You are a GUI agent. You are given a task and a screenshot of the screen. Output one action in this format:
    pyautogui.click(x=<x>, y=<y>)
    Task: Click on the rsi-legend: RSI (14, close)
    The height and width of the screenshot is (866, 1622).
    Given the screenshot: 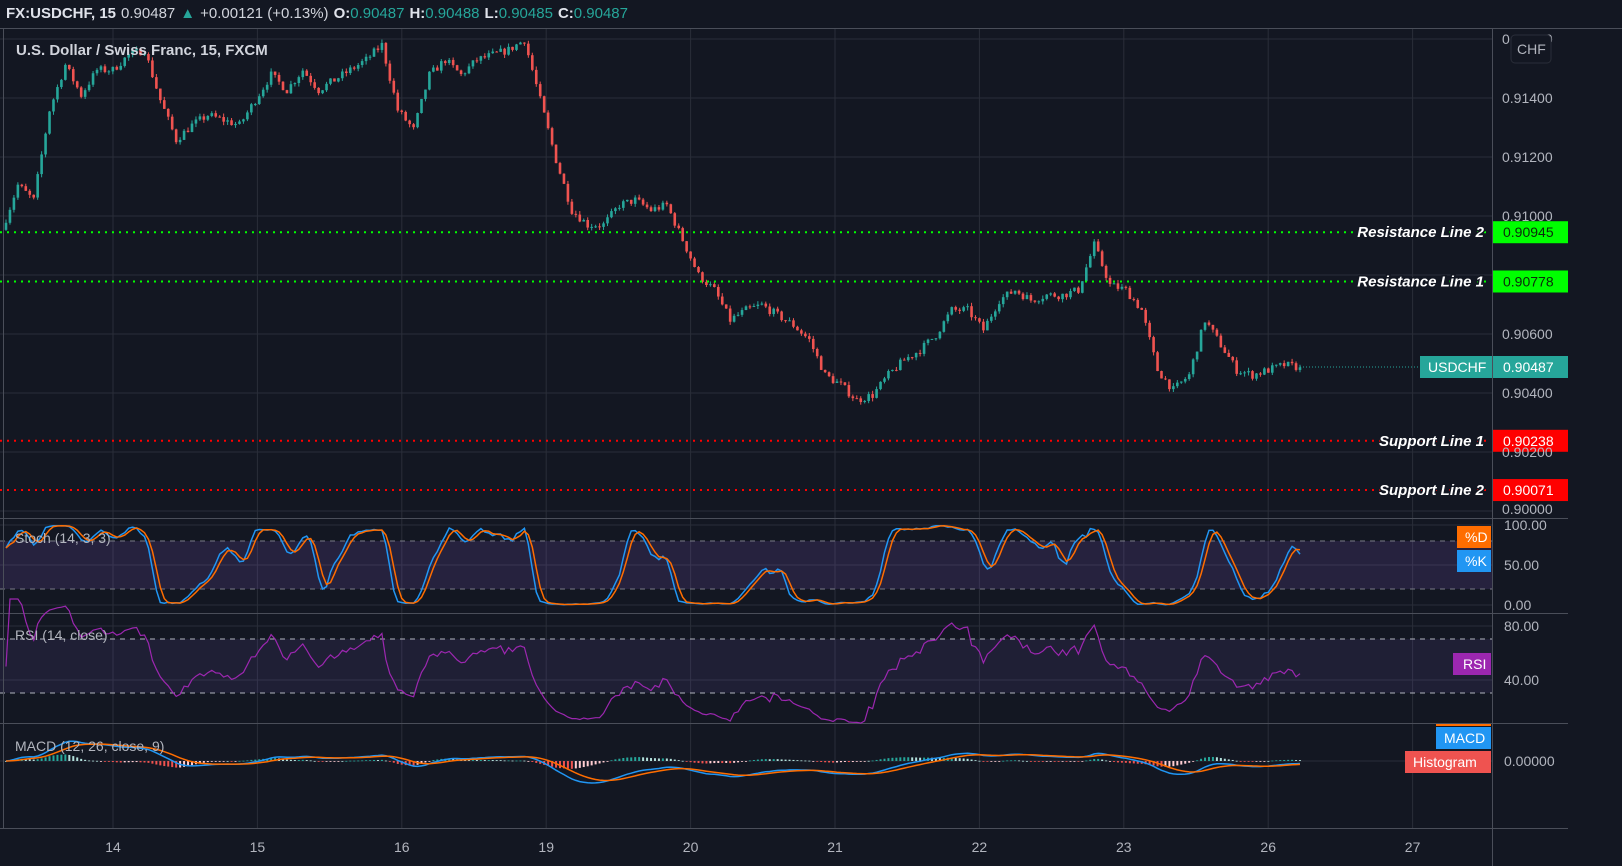 What is the action you would take?
    pyautogui.click(x=61, y=635)
    